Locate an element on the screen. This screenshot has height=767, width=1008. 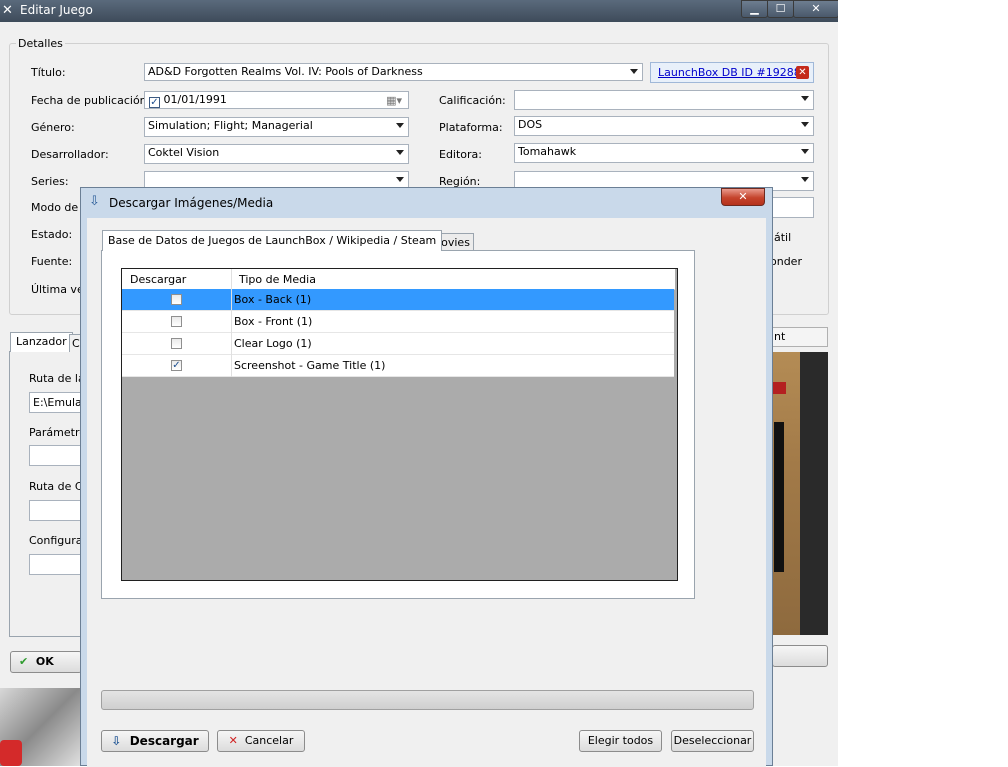
platform-label: Plataforma: is located at coordinates (471, 127).